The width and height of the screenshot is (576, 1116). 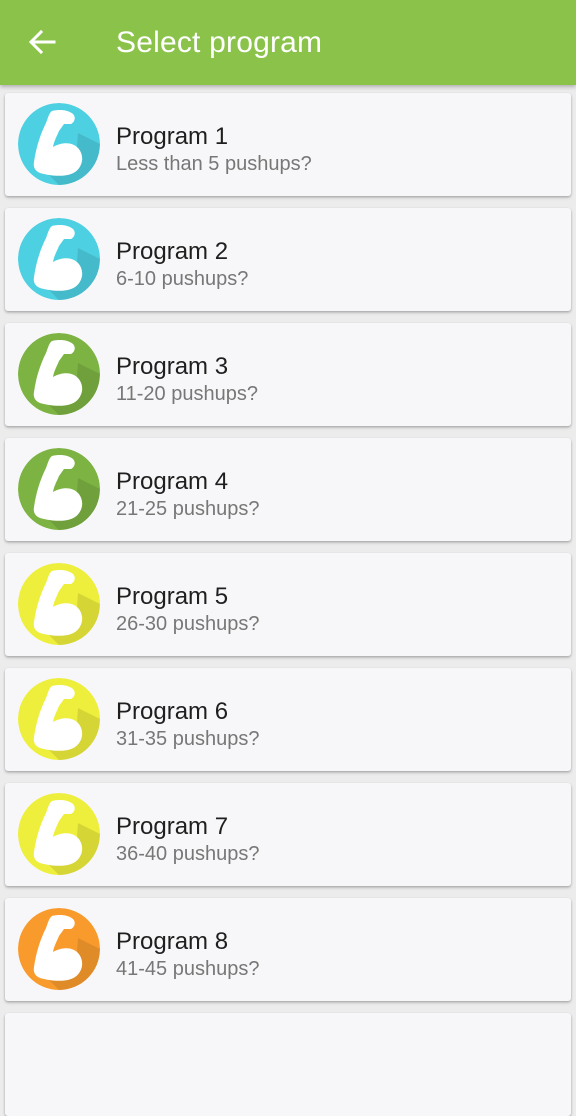 I want to click on program-subtitle: 6-10 pushups?, so click(x=182, y=279).